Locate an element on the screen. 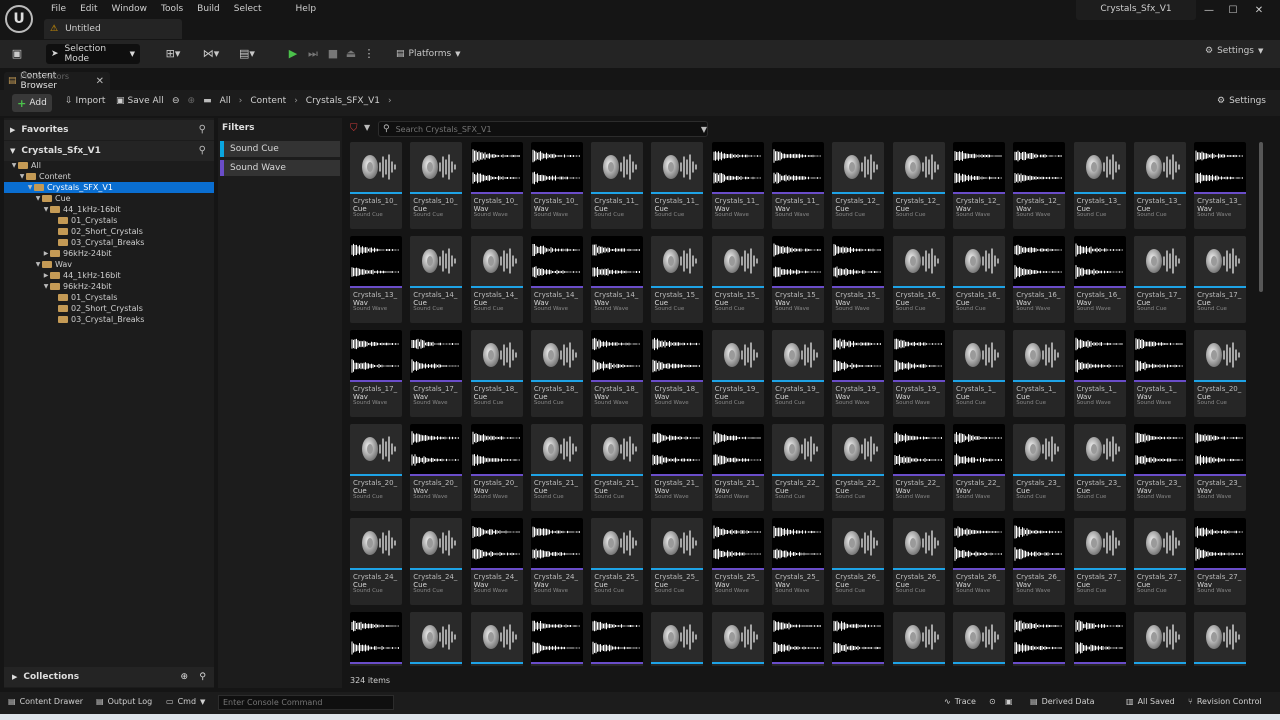 This screenshot has height=720, width=1280. content-browser-settings-button: ⚙ Settings is located at coordinates (1241, 101).